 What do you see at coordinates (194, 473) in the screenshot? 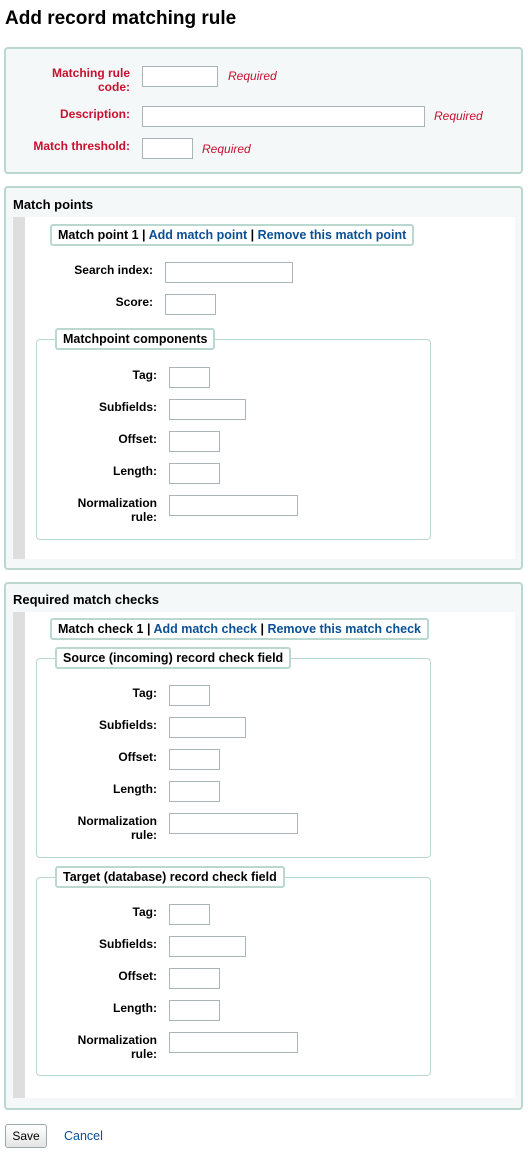
I see `mp-length-input` at bounding box center [194, 473].